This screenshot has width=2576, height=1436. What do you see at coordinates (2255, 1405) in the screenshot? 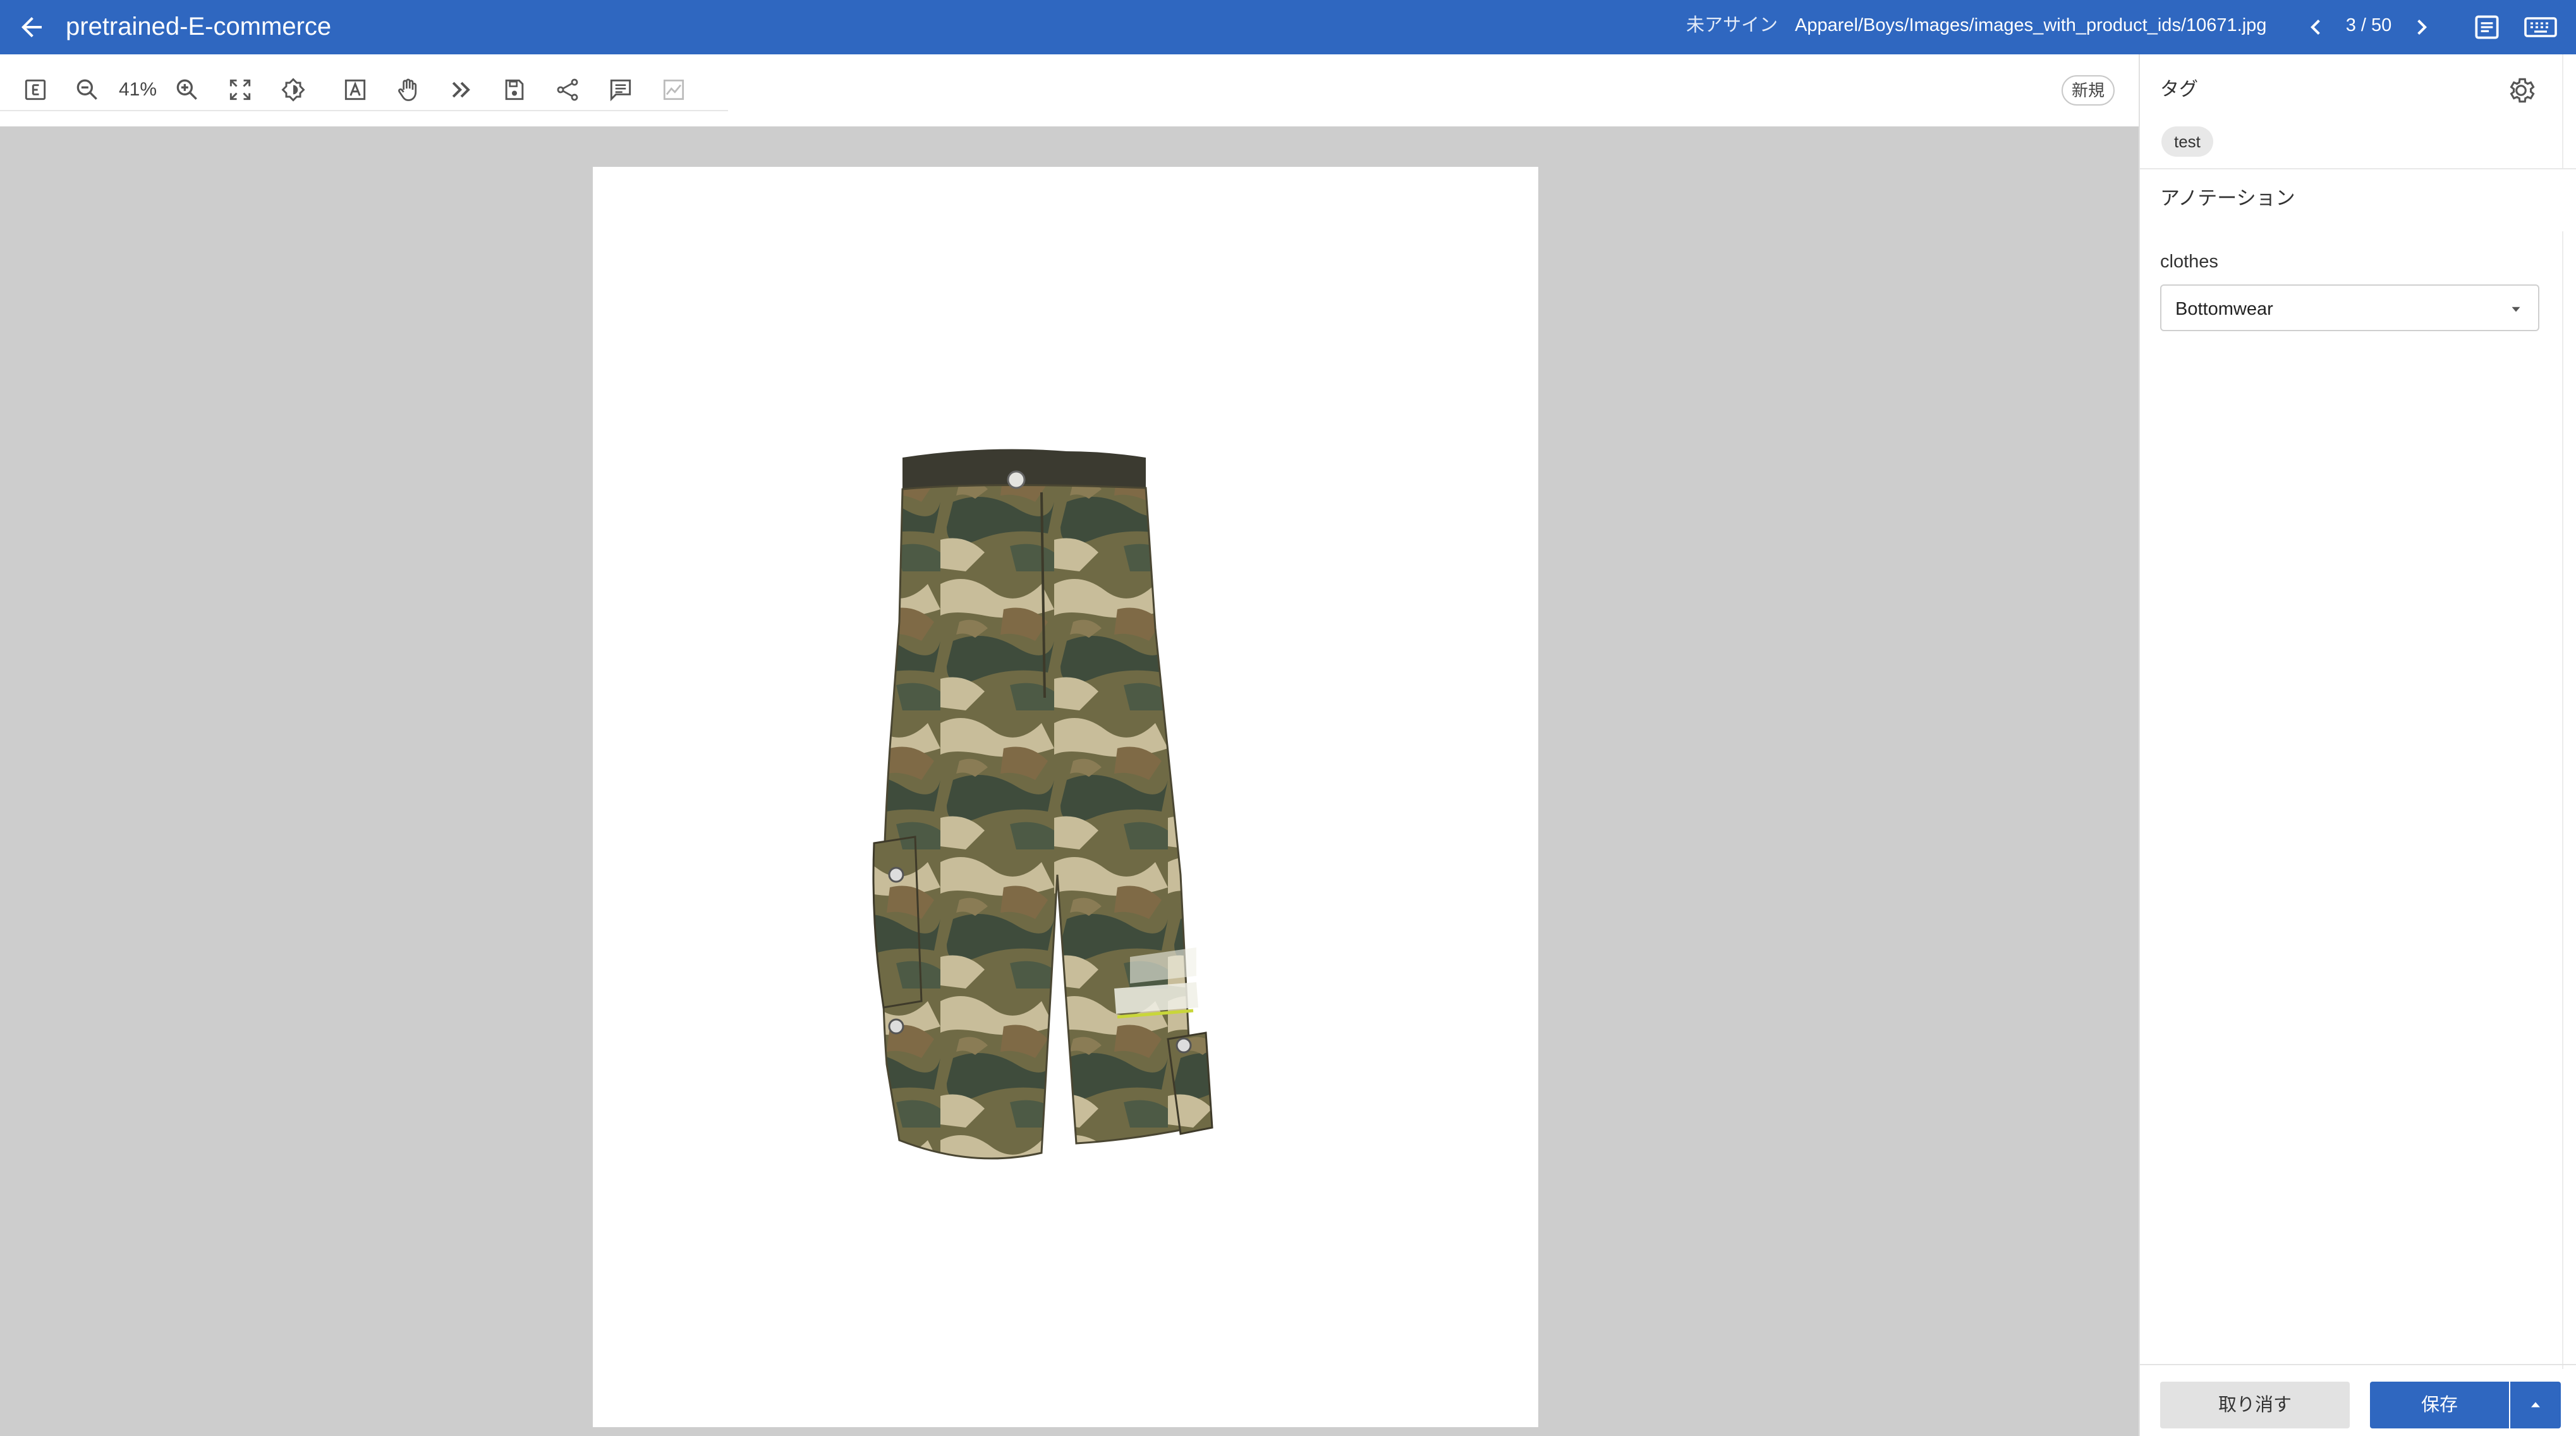
I see `cancel-button: 取り消す` at bounding box center [2255, 1405].